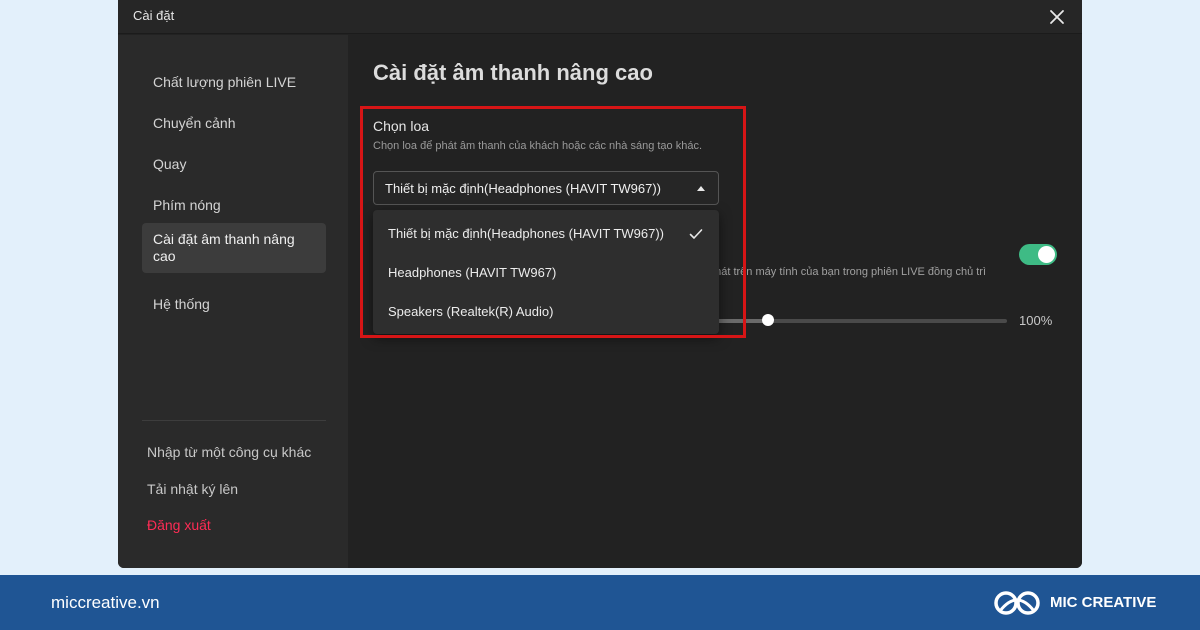  What do you see at coordinates (234, 420) in the screenshot?
I see `sidebar-divider` at bounding box center [234, 420].